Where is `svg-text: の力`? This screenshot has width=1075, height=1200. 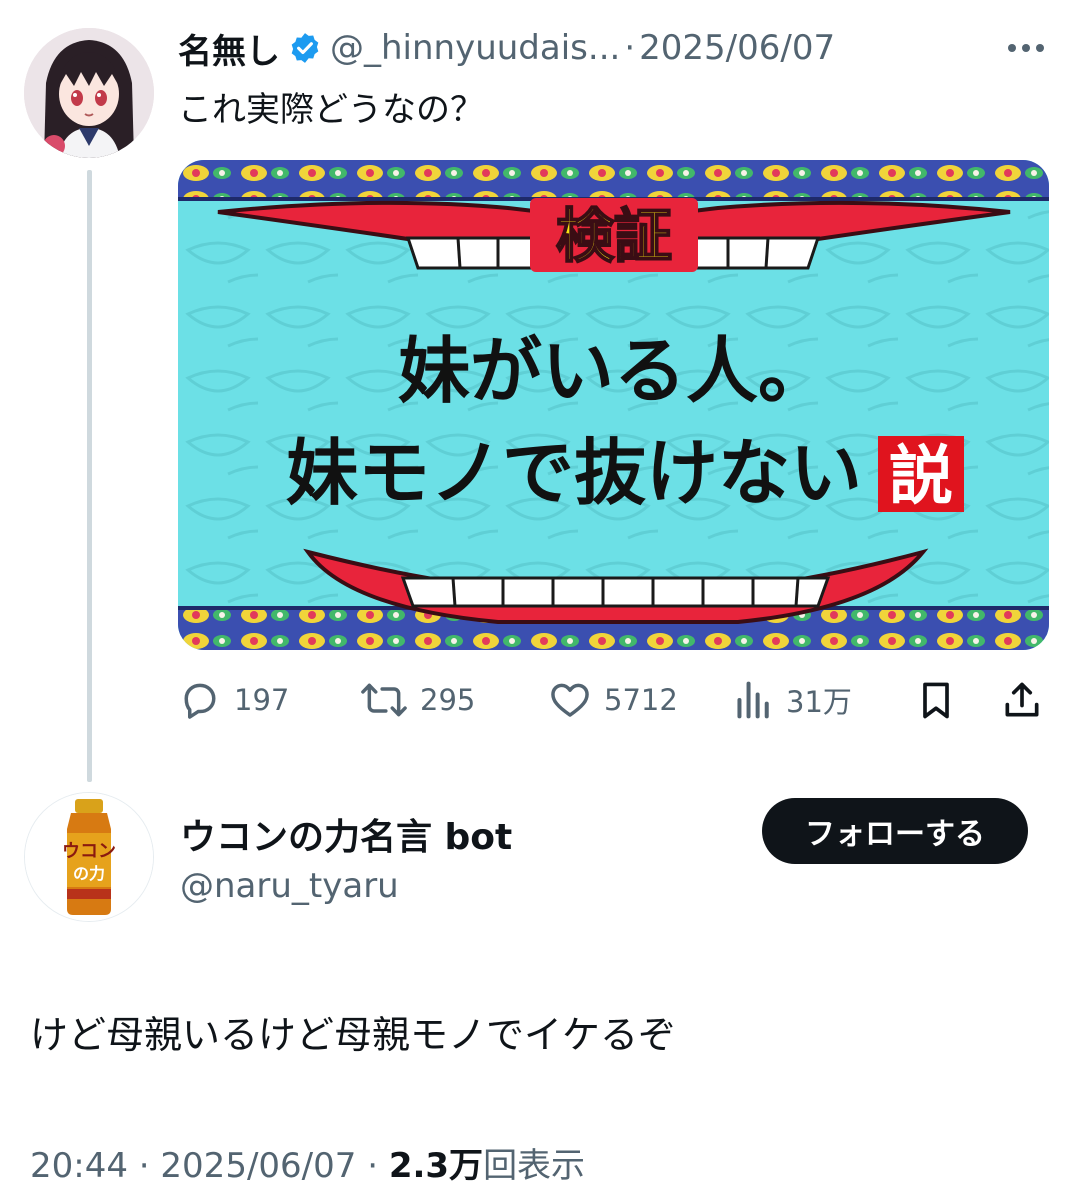 svg-text: の力 is located at coordinates (89, 873).